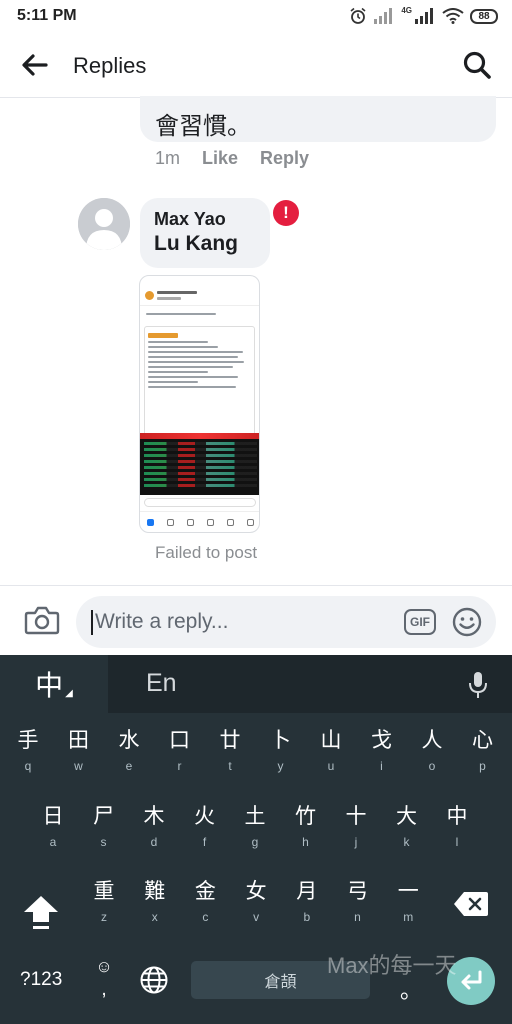  I want to click on failed-to-post-status: Failed to post, so click(206, 553).